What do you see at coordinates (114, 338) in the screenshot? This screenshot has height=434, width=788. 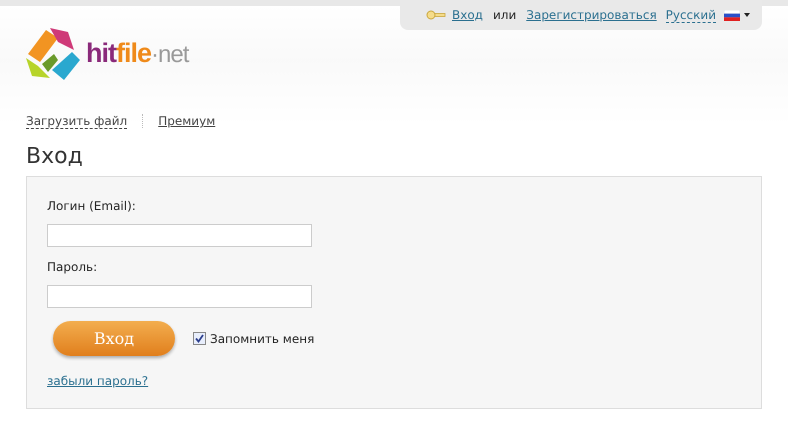 I see `login-button: Вход` at bounding box center [114, 338].